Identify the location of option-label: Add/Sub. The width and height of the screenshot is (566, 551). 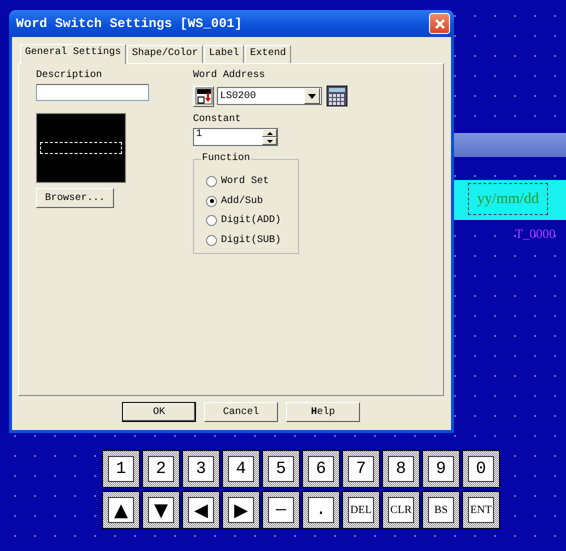
(242, 201).